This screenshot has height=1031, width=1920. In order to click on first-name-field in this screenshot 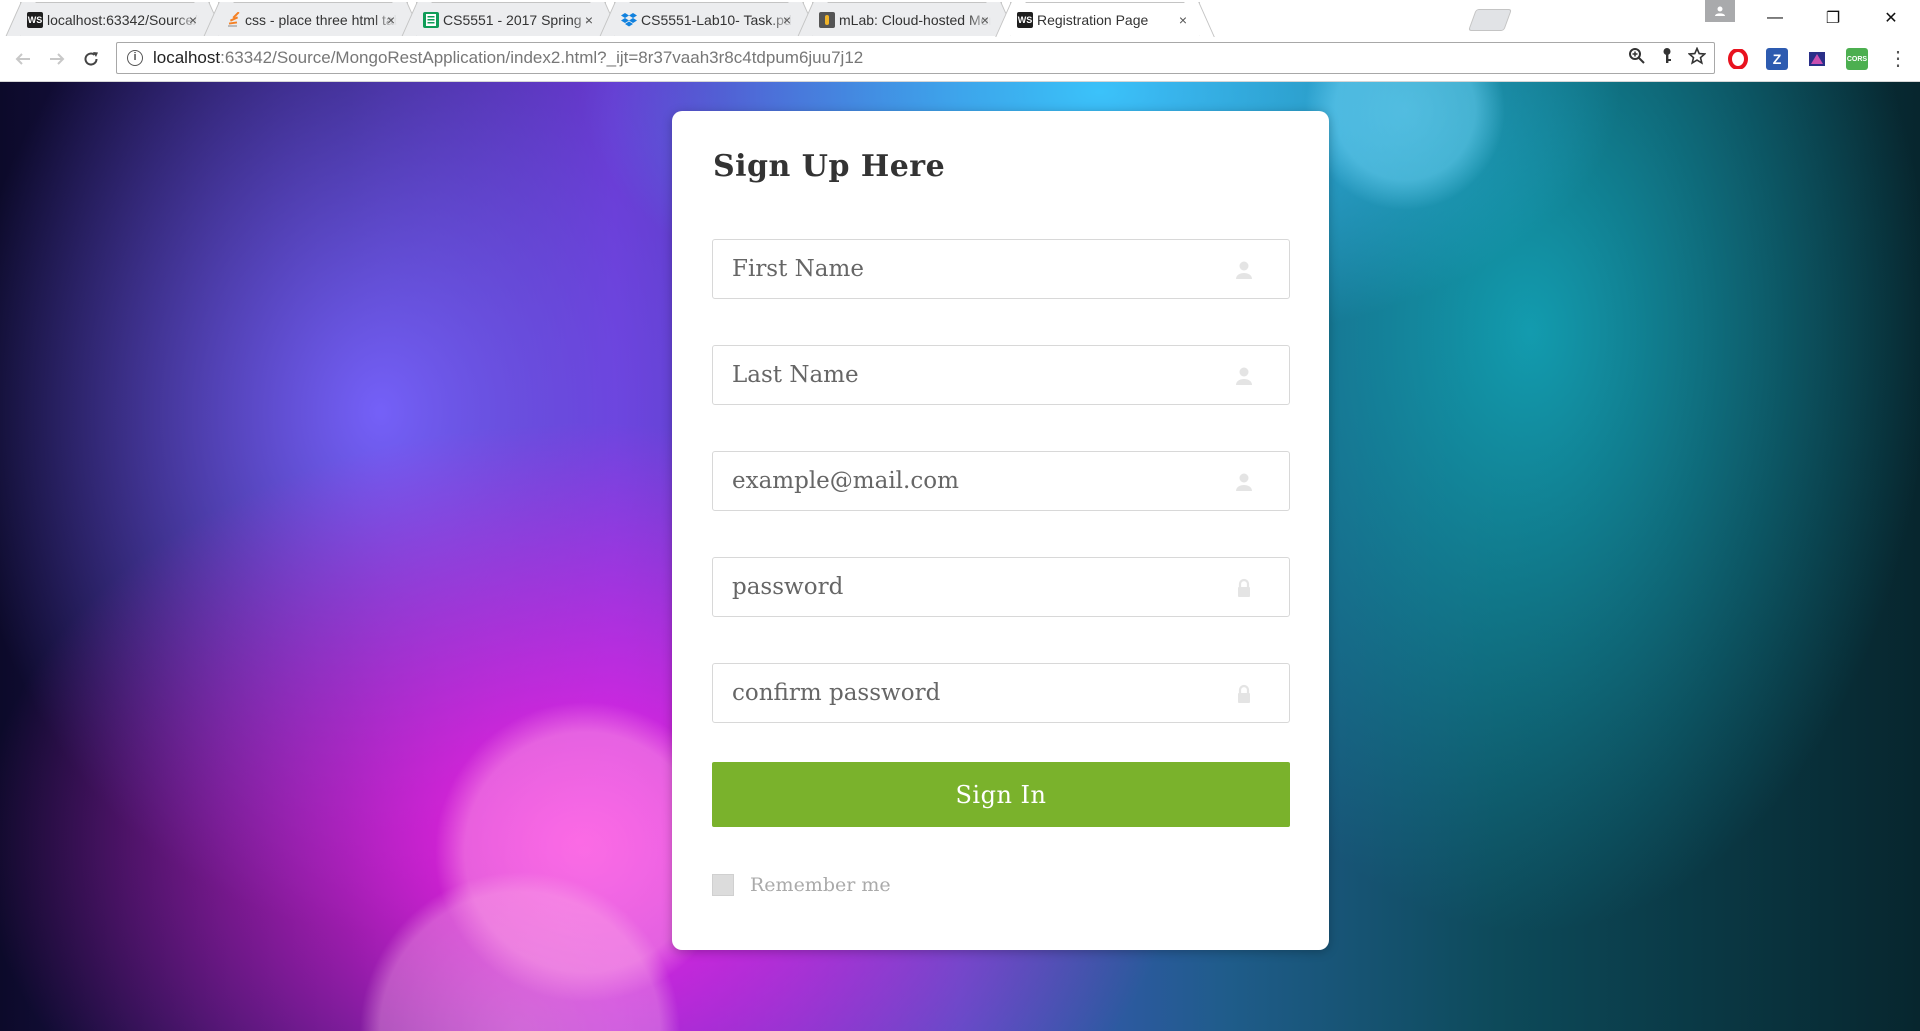, I will do `click(1001, 269)`.